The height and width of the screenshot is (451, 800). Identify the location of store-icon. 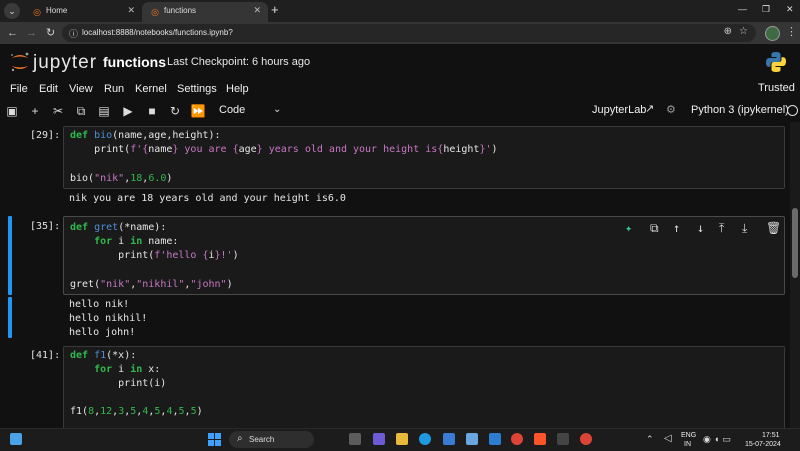
(449, 439).